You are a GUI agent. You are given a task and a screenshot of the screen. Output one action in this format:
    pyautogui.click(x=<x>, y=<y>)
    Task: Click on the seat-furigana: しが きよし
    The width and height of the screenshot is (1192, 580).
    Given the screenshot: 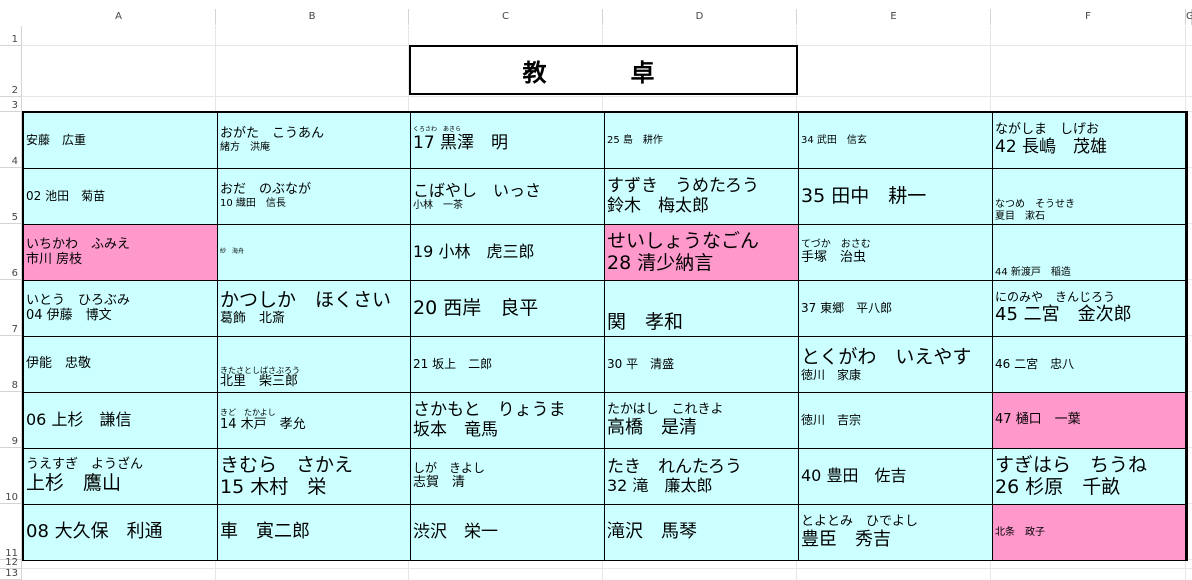 What is the action you would take?
    pyautogui.click(x=449, y=468)
    